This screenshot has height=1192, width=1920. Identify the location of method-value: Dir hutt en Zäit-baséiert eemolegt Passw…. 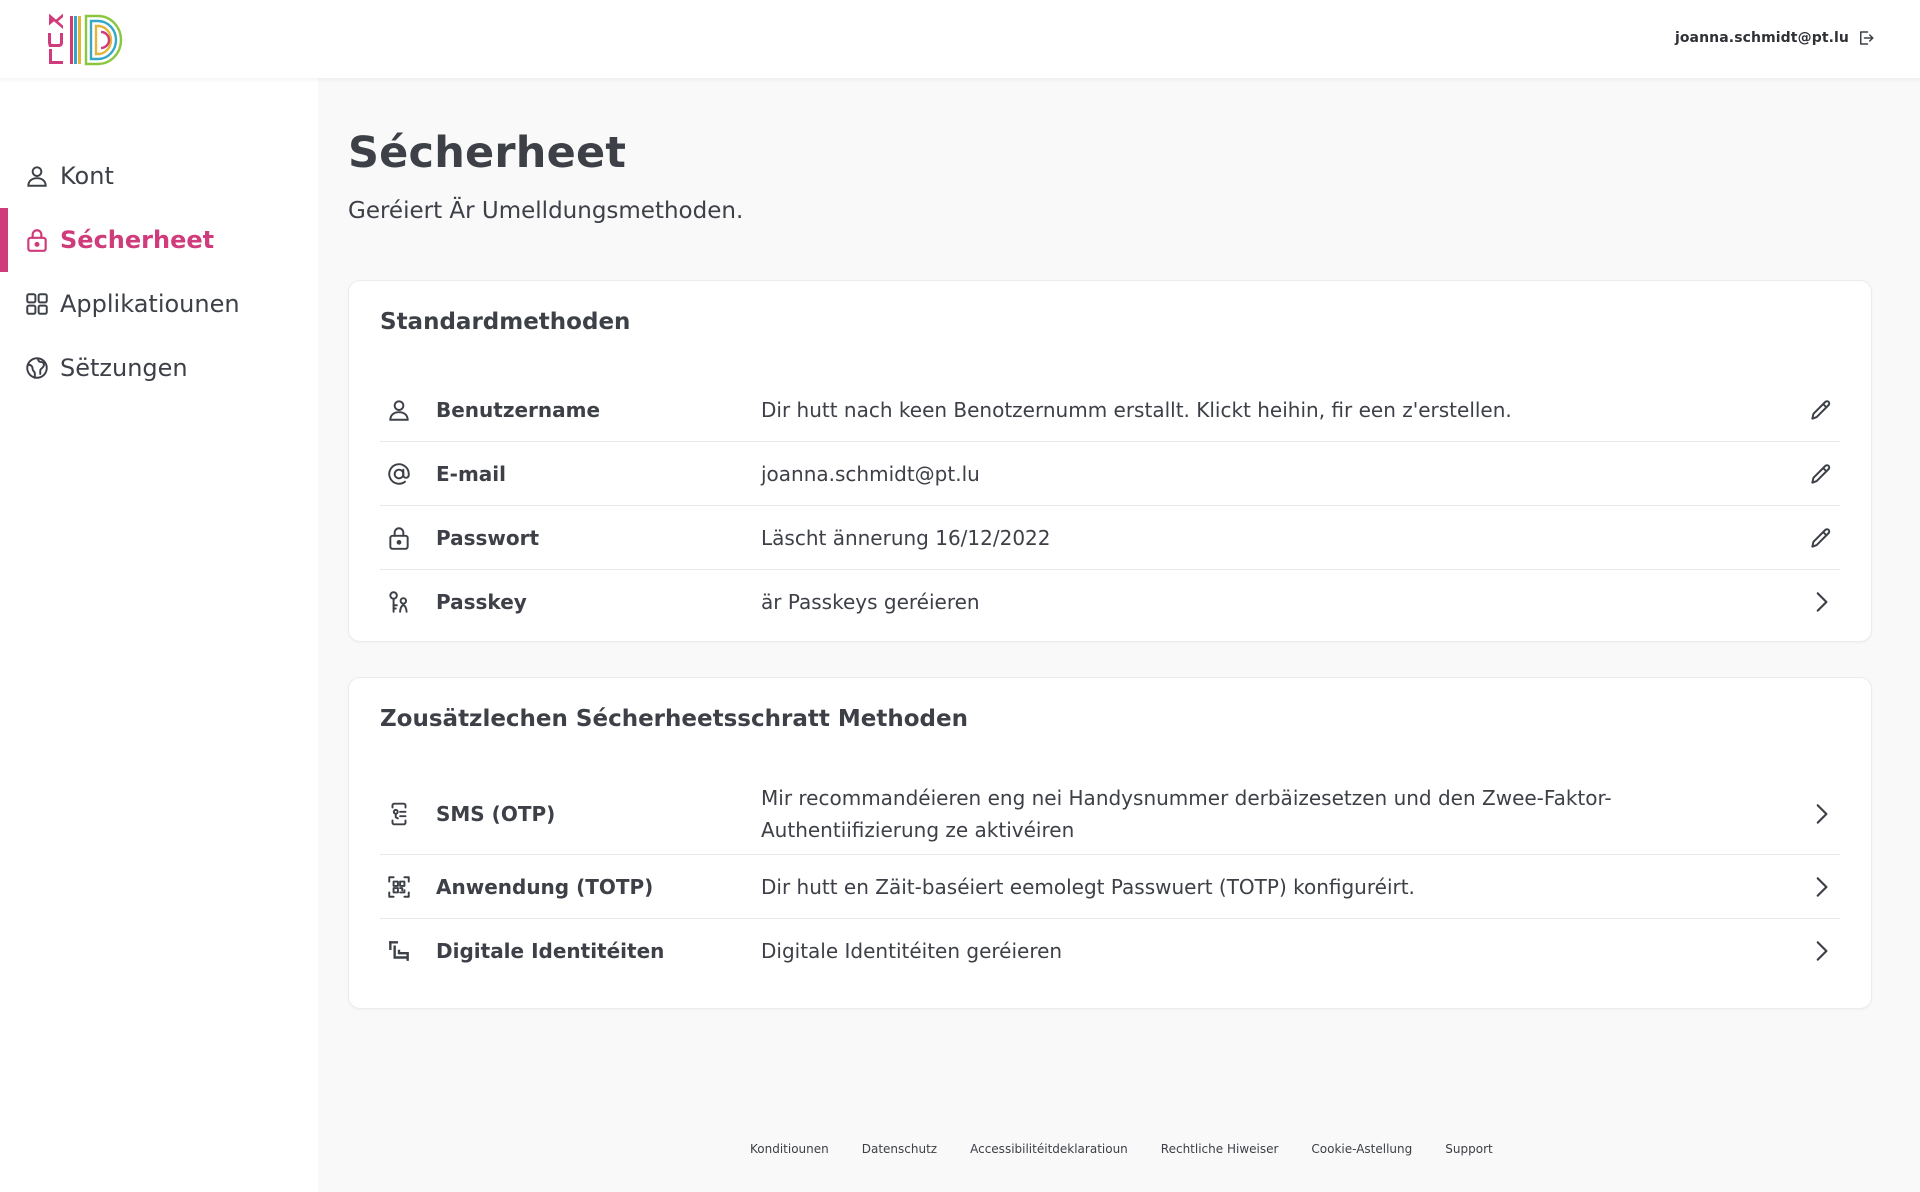
(1088, 886).